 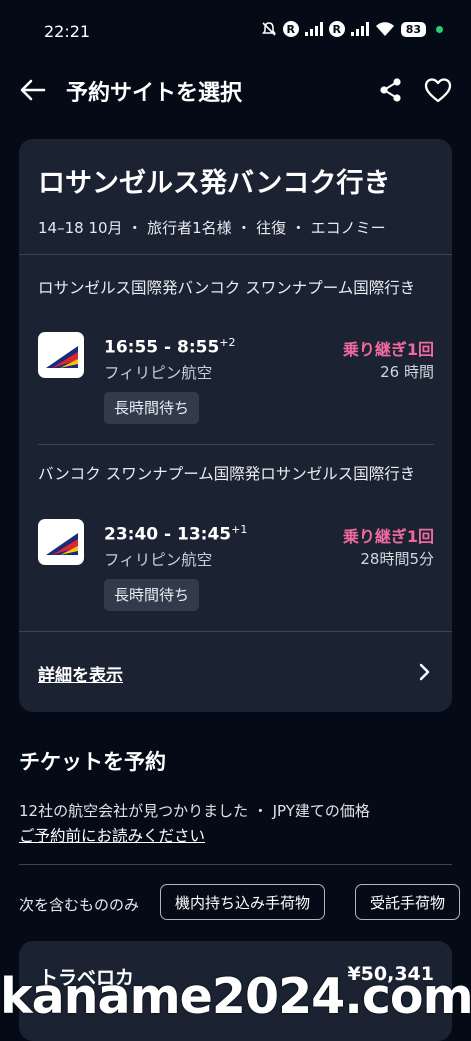 I want to click on status-icons: R R 83, so click(x=352, y=29).